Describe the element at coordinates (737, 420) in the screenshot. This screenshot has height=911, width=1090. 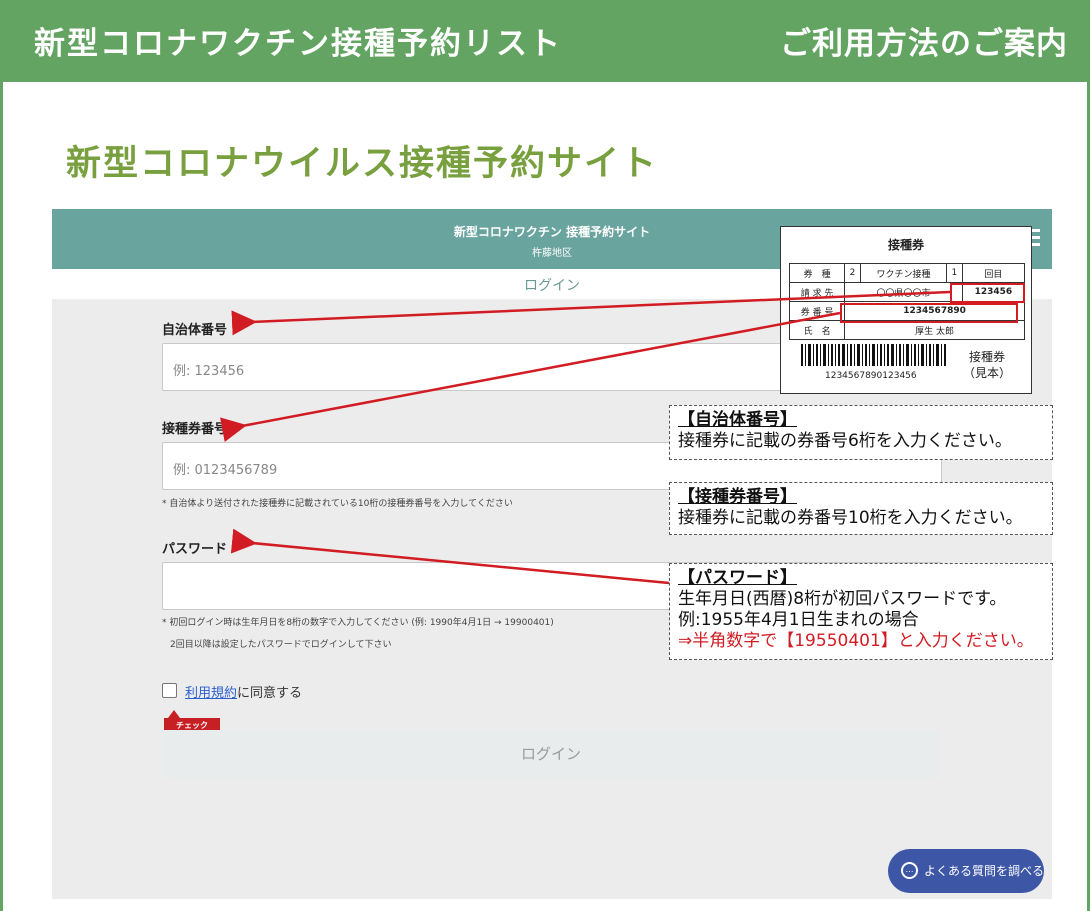
I see `callout-title: 【自治体番号】` at that location.